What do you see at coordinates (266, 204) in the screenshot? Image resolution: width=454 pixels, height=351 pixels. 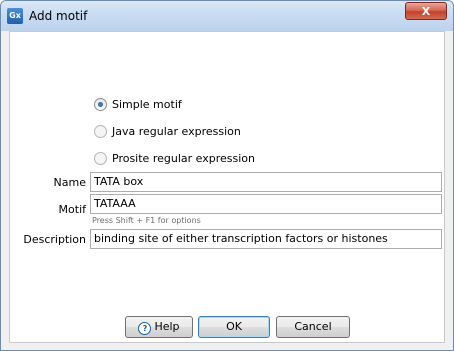 I see `motif-field: TATAAA` at bounding box center [266, 204].